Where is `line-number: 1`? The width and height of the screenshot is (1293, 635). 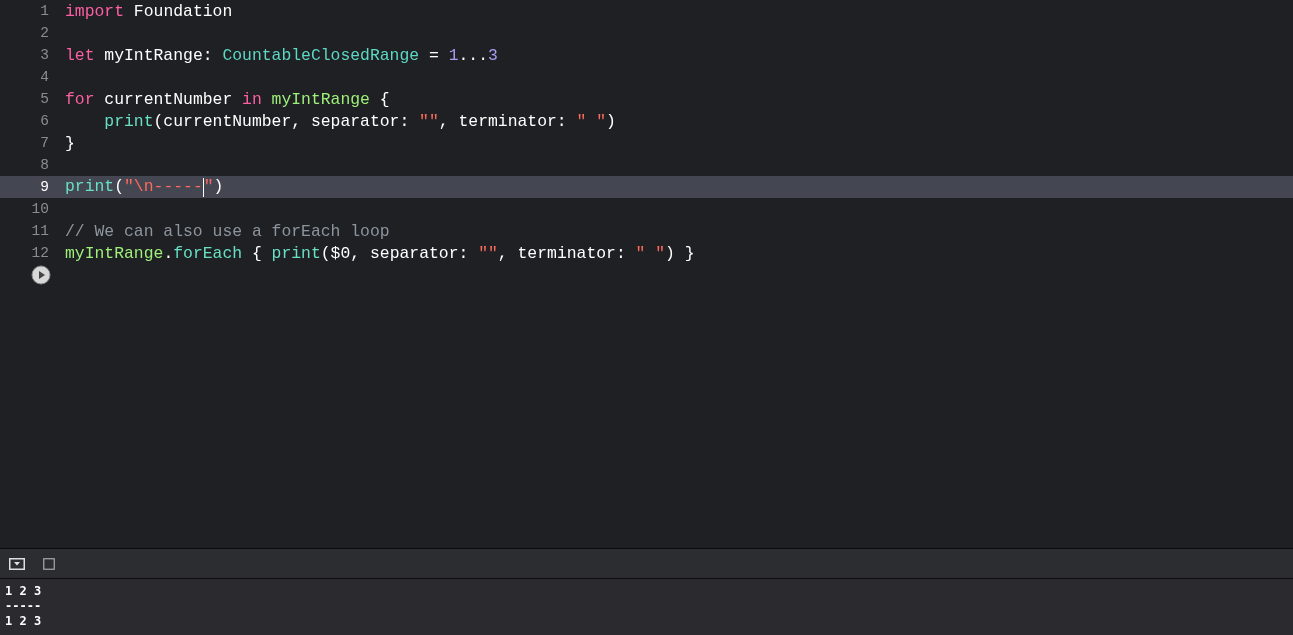
line-number: 1 is located at coordinates (44, 11).